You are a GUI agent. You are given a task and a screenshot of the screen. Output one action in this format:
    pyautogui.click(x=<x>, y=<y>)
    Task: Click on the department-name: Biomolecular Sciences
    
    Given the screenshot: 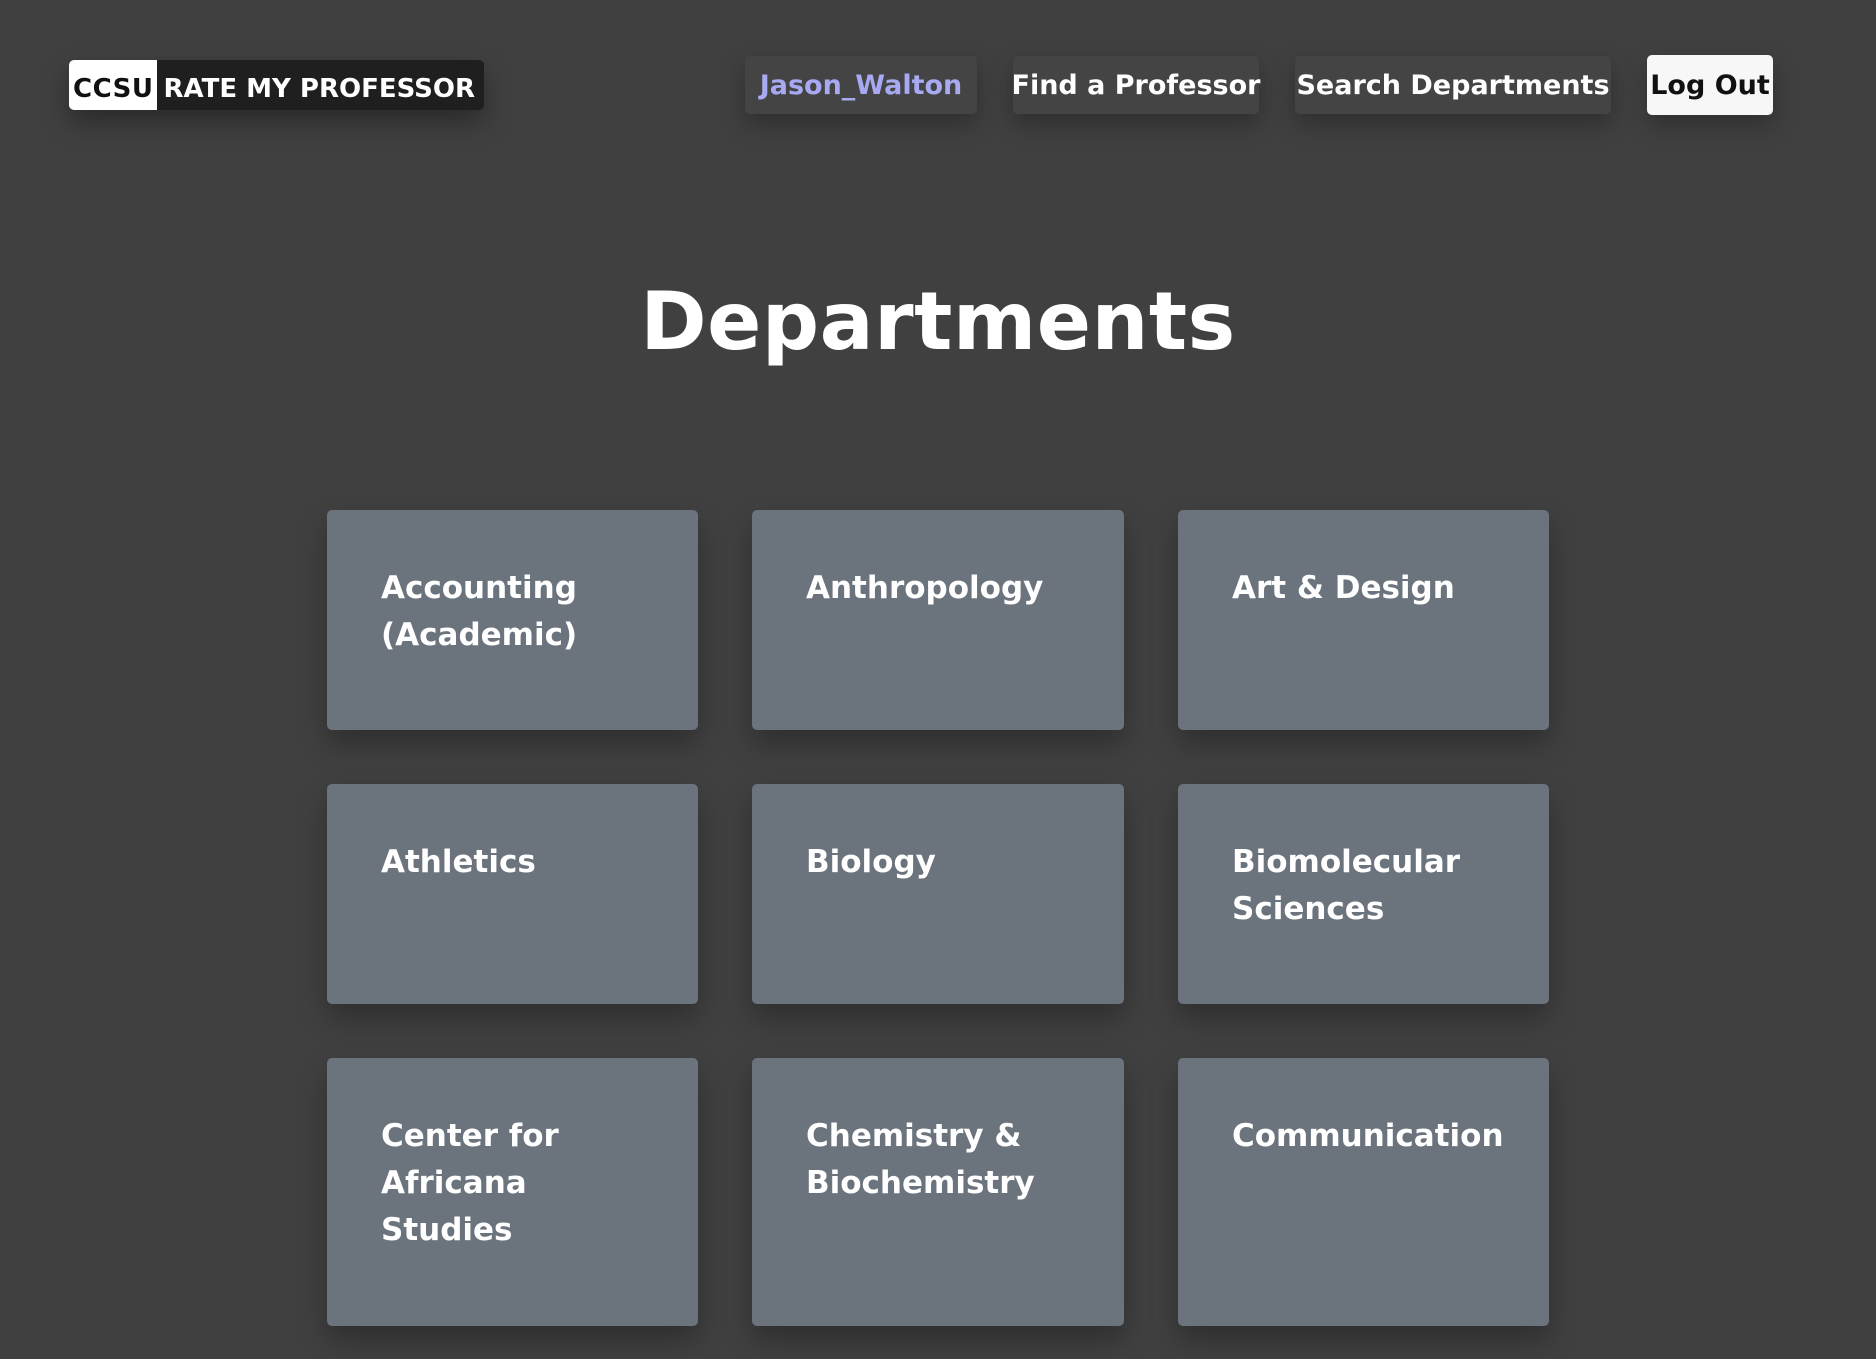 What is the action you would take?
    pyautogui.click(x=1346, y=885)
    